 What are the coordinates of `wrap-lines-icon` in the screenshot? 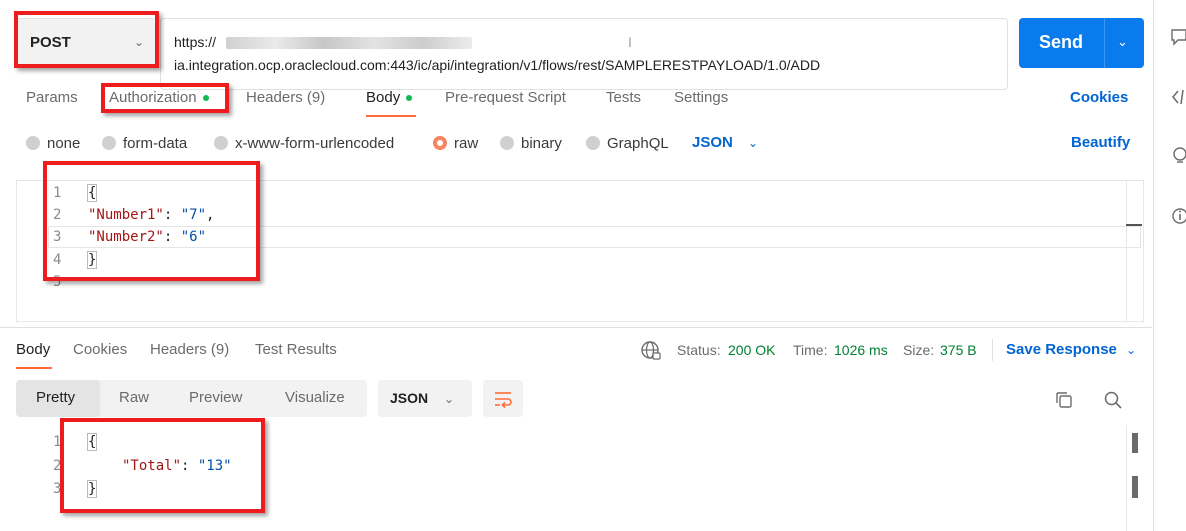 It's located at (503, 400).